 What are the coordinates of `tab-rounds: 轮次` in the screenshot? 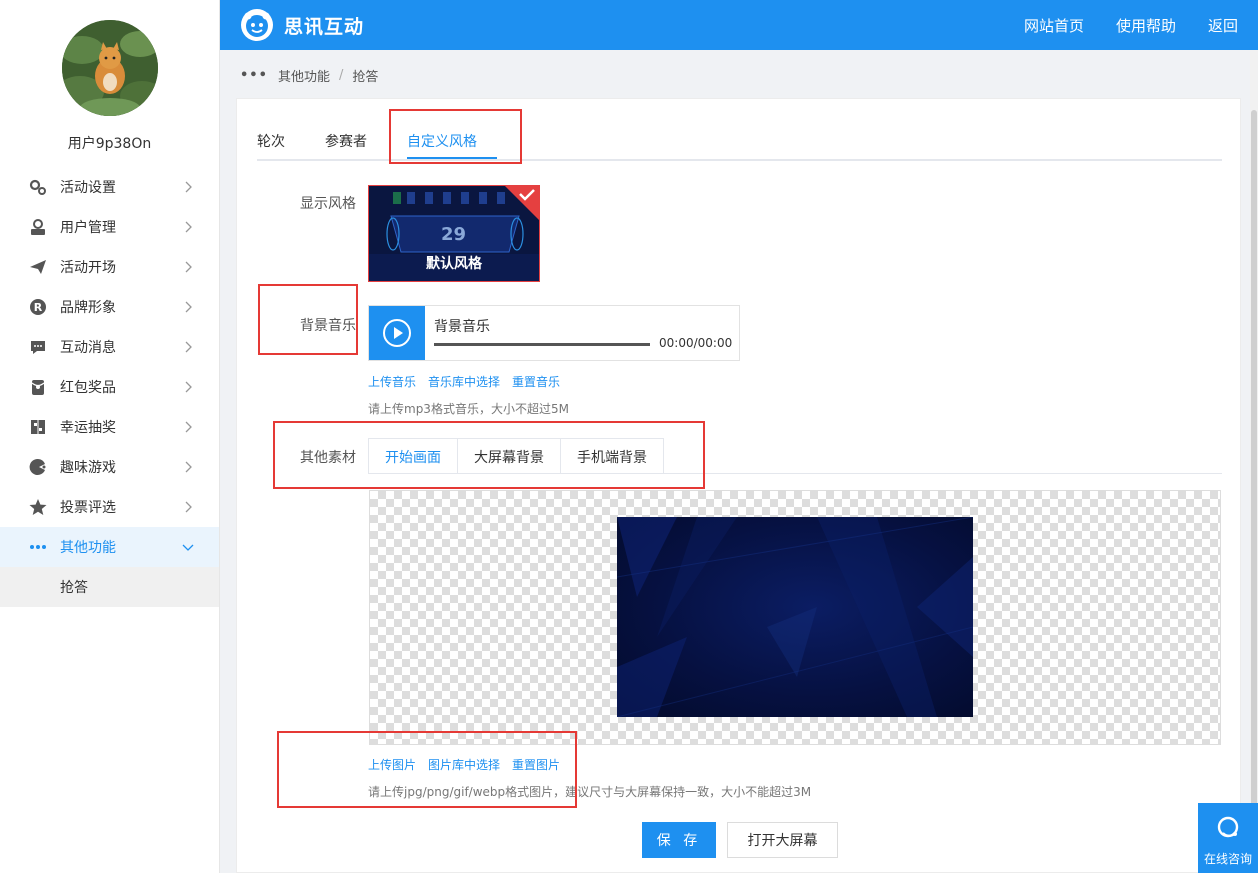 It's located at (271, 141).